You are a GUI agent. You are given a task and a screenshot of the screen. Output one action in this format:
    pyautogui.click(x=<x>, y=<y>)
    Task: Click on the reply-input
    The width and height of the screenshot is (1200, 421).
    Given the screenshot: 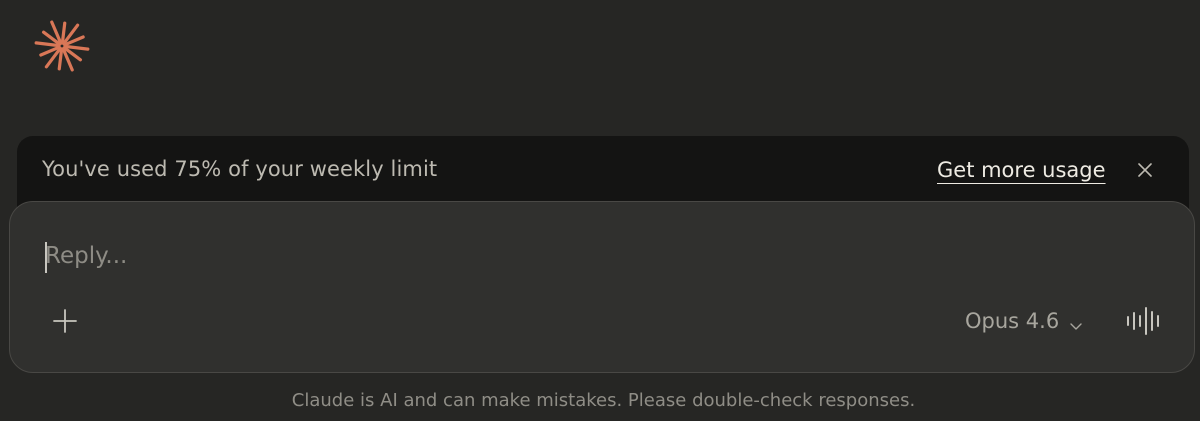 What is the action you would take?
    pyautogui.click(x=495, y=256)
    